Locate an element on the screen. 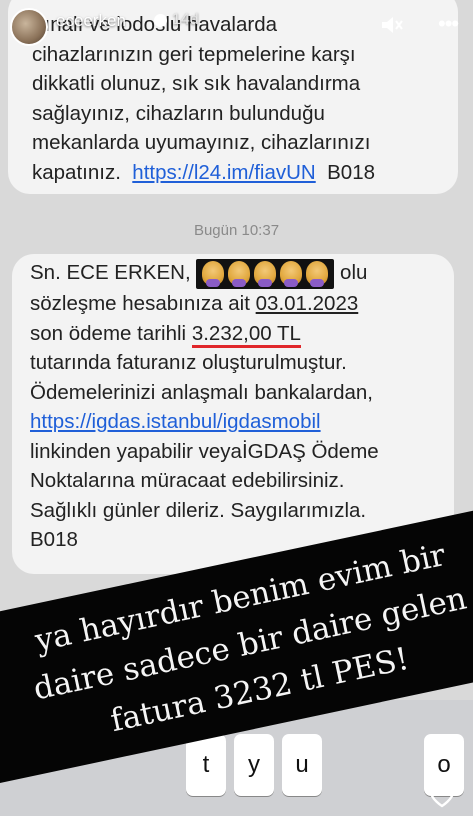 The width and height of the screenshot is (473, 816). due-date: 03.01.2023 is located at coordinates (307, 303).